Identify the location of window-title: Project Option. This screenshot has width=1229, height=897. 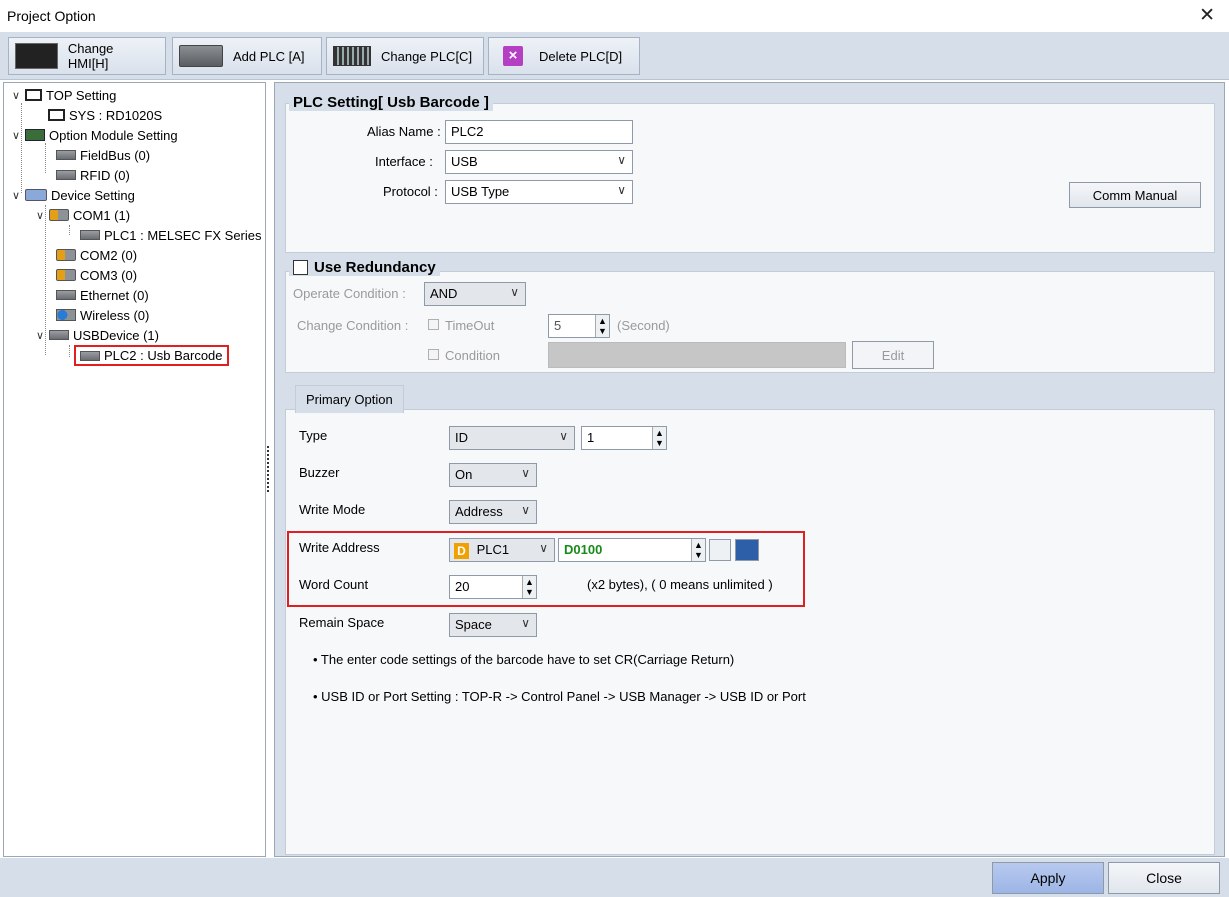
(51, 16).